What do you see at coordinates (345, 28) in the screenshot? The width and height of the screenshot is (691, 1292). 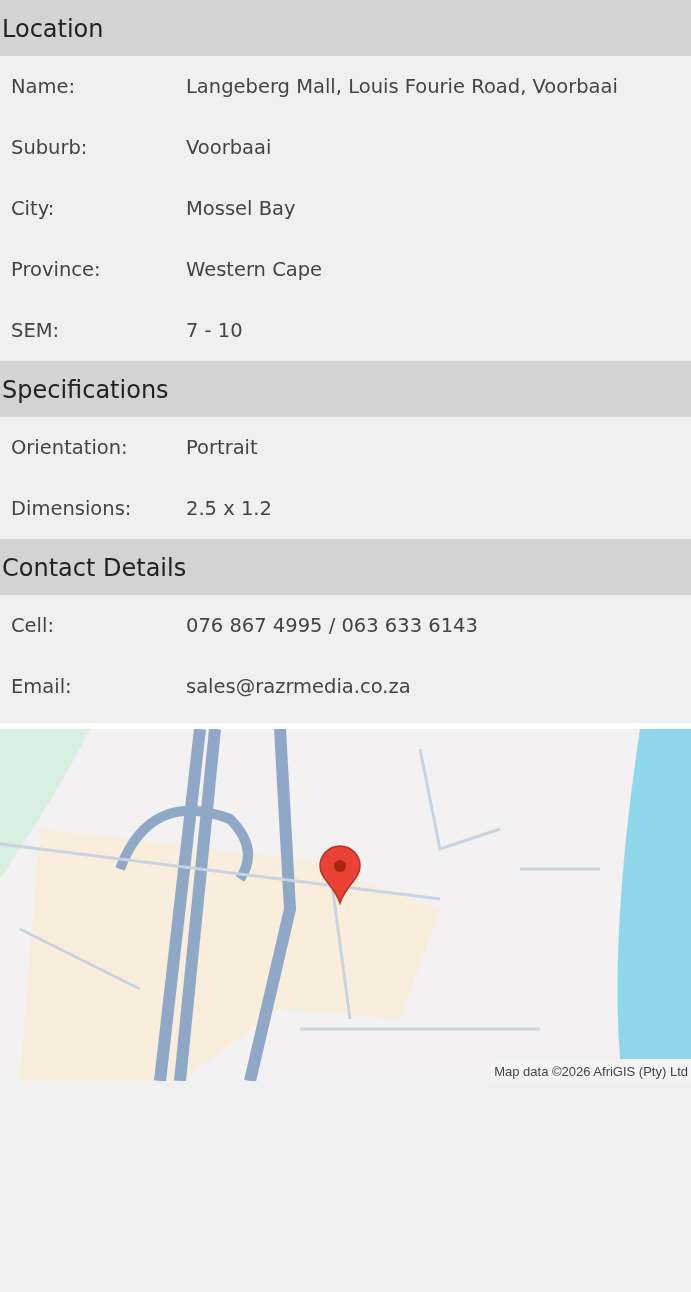 I see `section-header: Location` at bounding box center [345, 28].